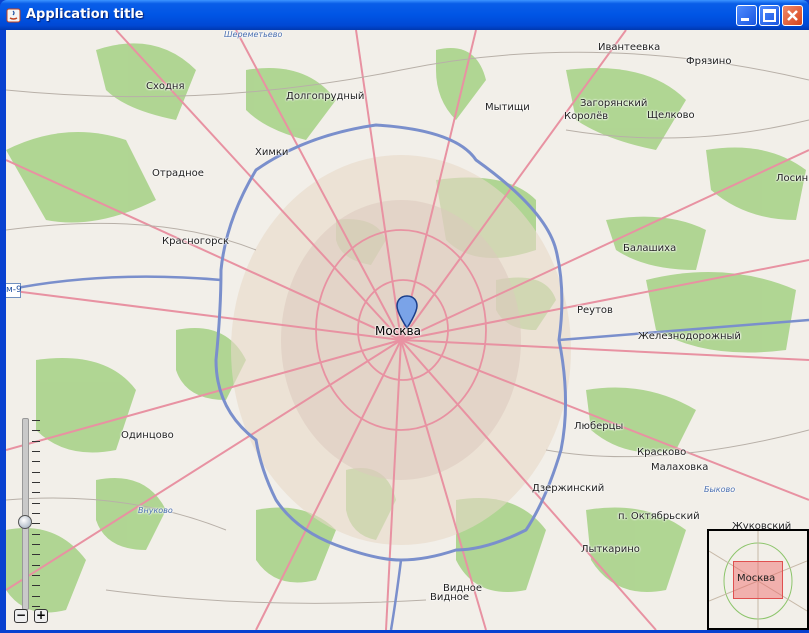 The height and width of the screenshot is (633, 809). Describe the element at coordinates (745, 19) in the screenshot. I see `minimize-icon` at that location.